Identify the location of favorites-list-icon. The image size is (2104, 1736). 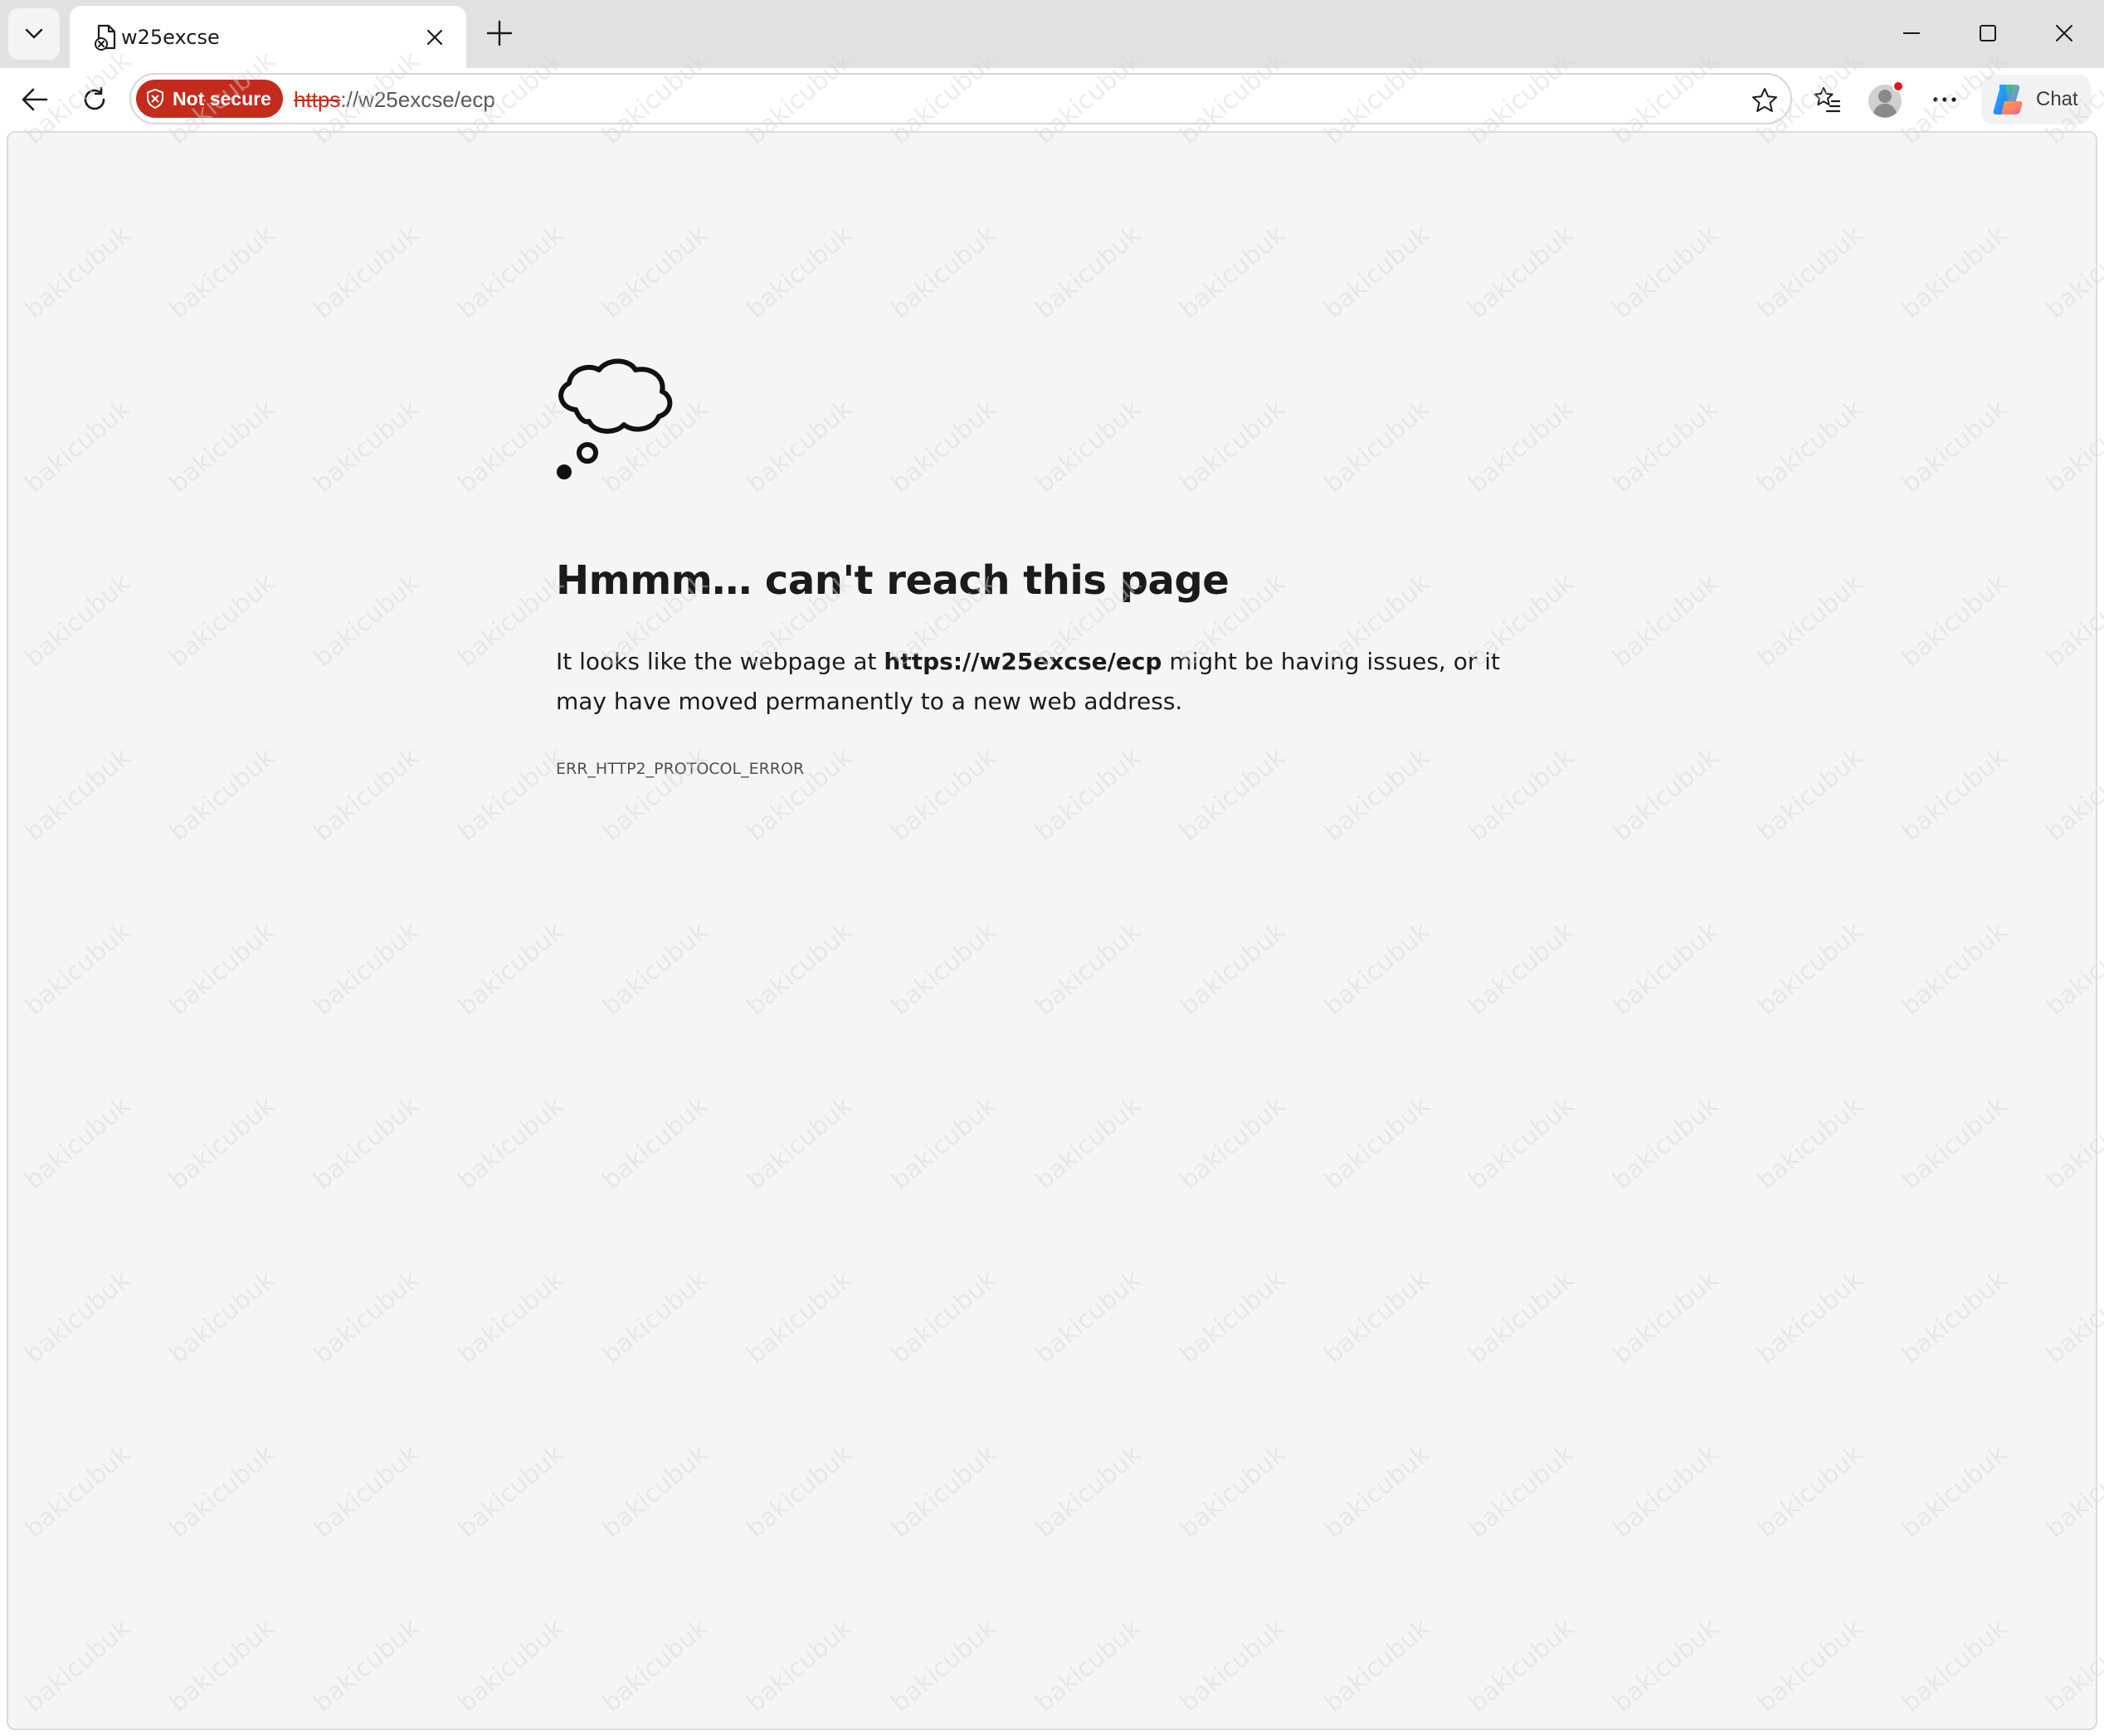
(1827, 100).